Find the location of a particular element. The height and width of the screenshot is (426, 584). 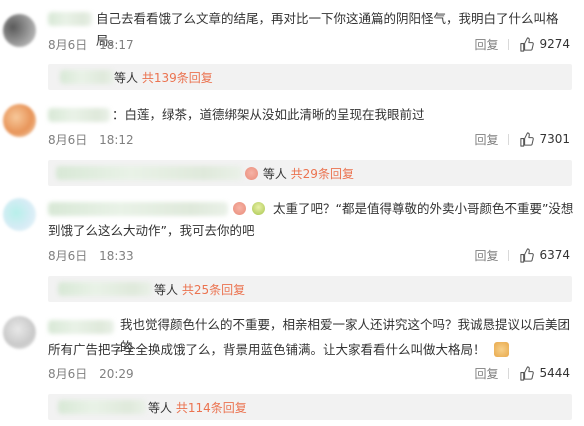

comment-text-line2: 到饿了么这么大动作”，我可去你的吧 is located at coordinates (151, 230).